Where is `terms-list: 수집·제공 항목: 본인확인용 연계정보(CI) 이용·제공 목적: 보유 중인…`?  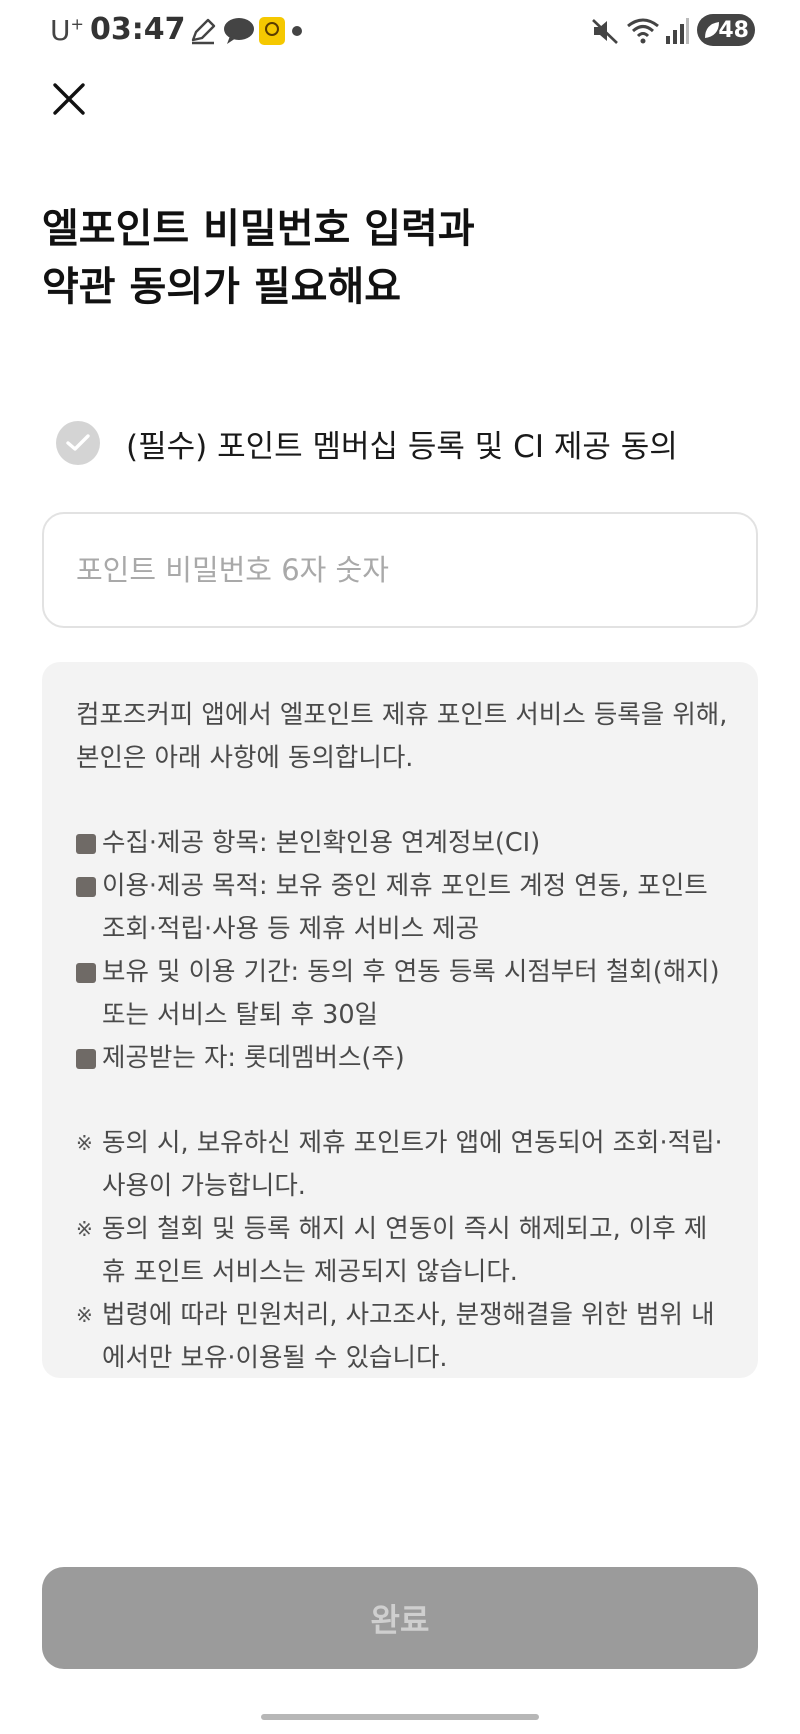 terms-list: 수집·제공 항목: 본인확인용 연계정보(CI) 이용·제공 목적: 보유 중인… is located at coordinates (403, 951).